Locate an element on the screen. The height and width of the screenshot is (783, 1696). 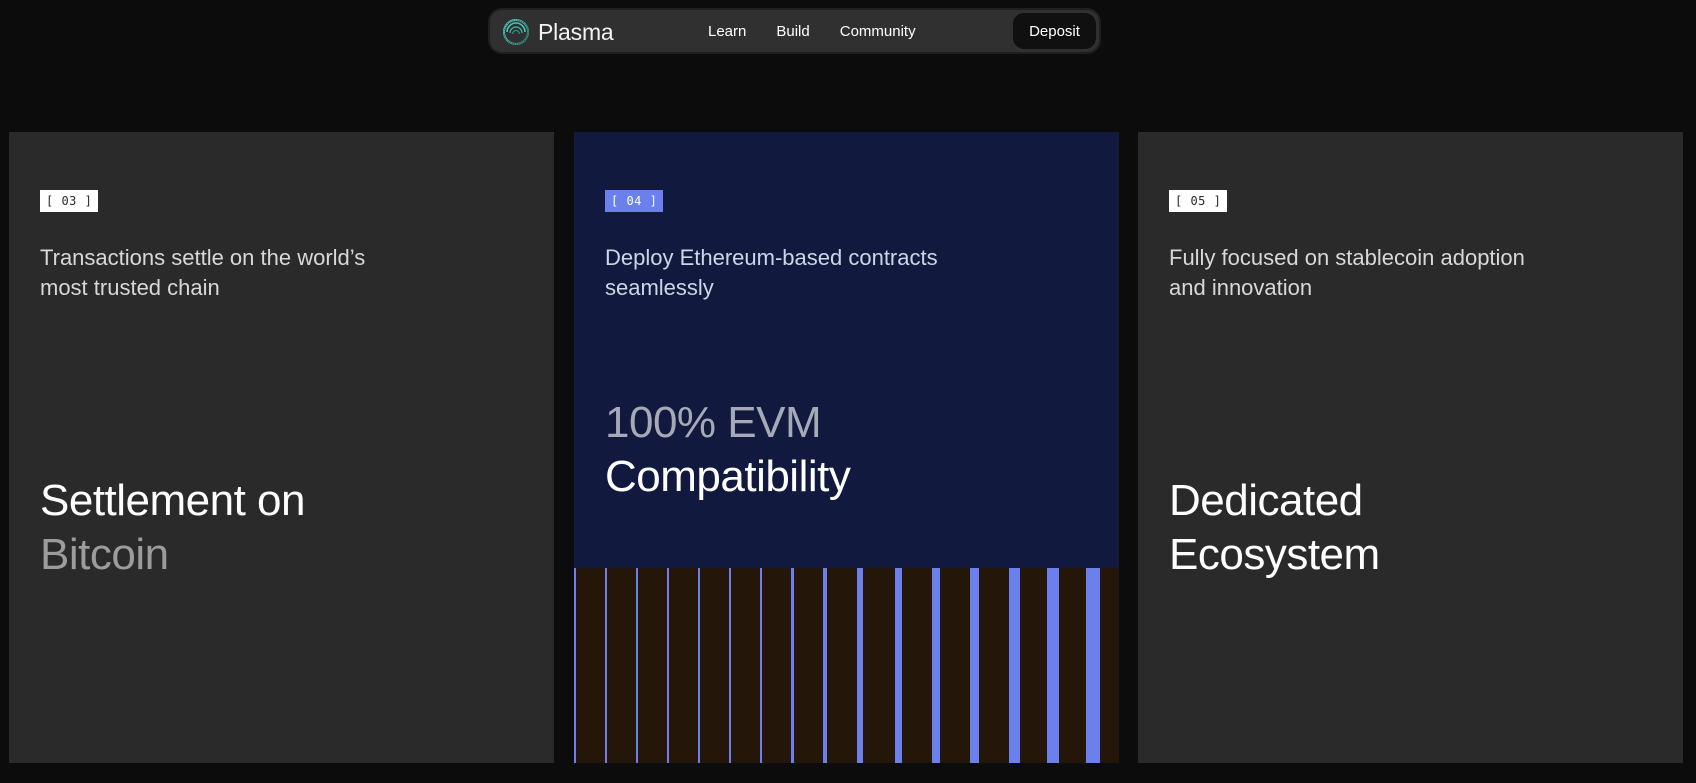
nav-links: Learn Build Community is located at coordinates (827, 31).